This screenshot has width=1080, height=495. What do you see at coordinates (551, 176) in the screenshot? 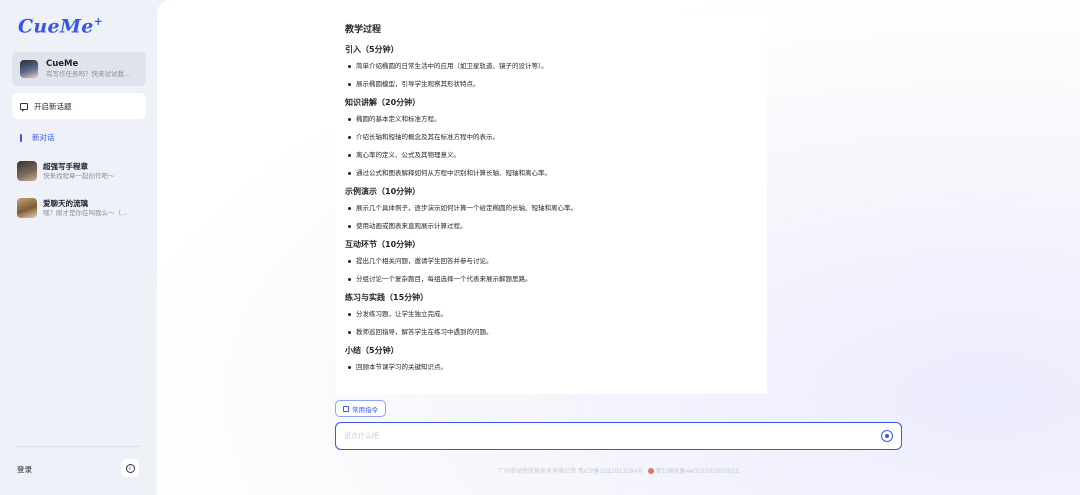
I see `bullet-item: 通过公式和图表解释如何从方程中识别和计算长轴、短轴和离心率。` at bounding box center [551, 176].